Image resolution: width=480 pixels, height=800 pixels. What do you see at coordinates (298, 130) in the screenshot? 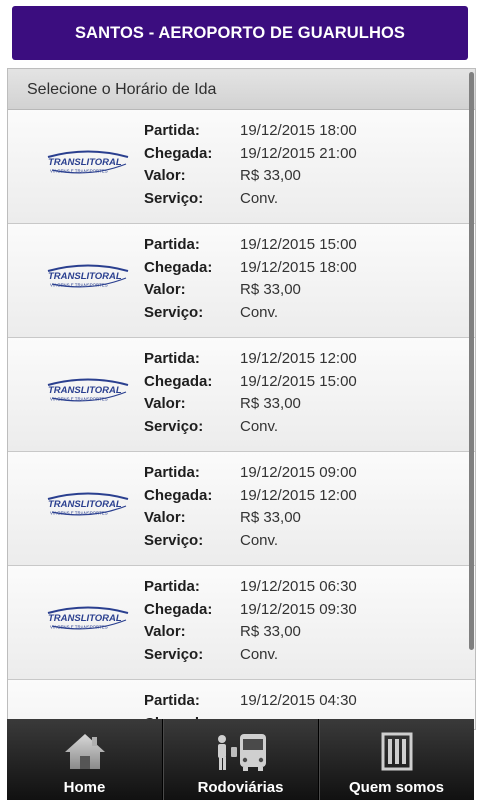
I see `departure-value: 19/12/2015 18:00` at bounding box center [298, 130].